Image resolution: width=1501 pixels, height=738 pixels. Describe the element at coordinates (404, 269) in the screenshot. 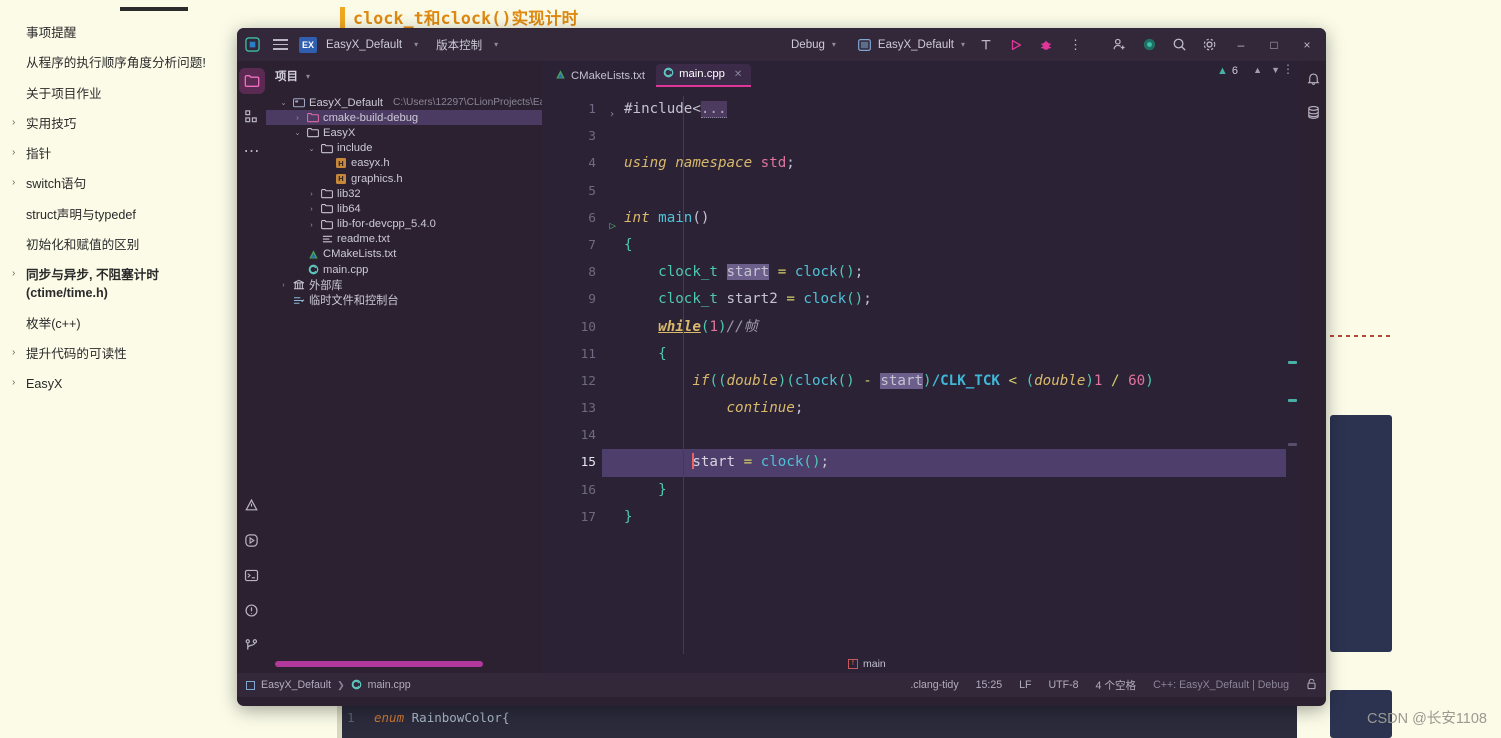

I see `tree-row-main-cpp: main.cpp` at that location.